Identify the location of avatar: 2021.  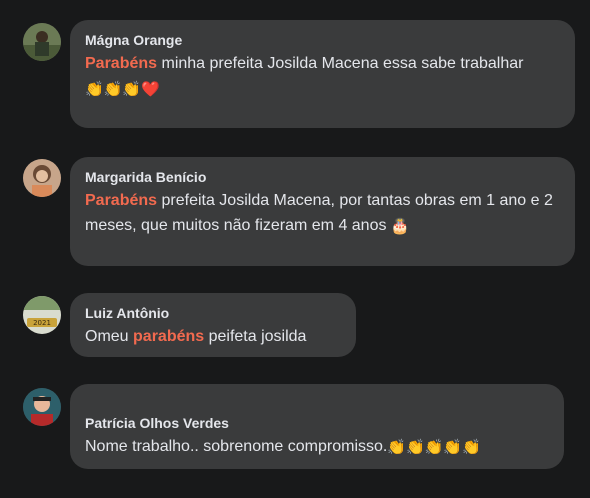
(42, 315).